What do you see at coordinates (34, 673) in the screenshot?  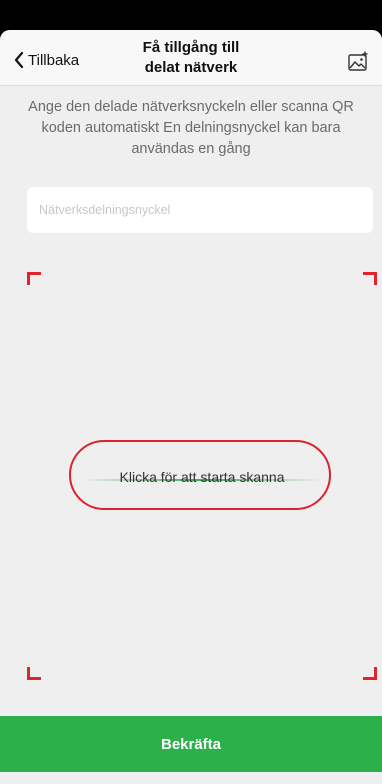 I see `scan-corner-bottom-left` at bounding box center [34, 673].